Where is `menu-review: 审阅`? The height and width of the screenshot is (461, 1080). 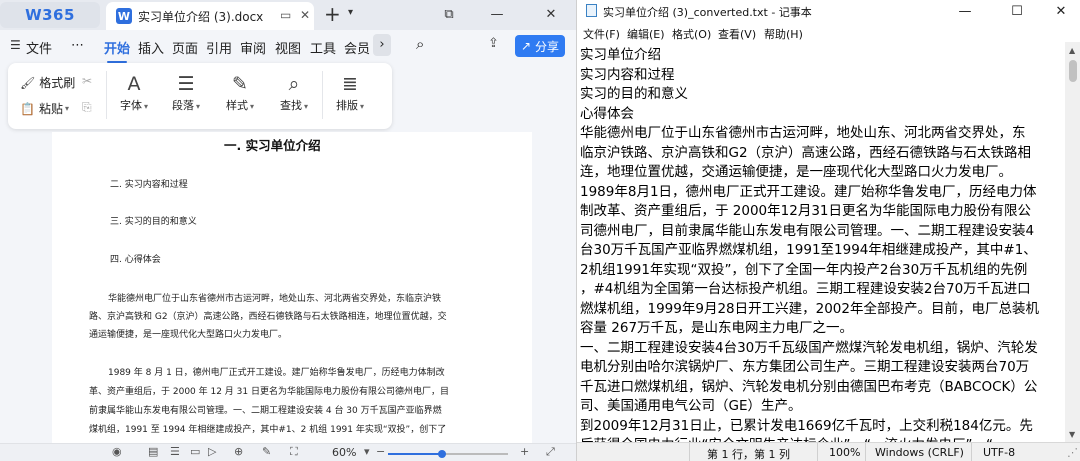
menu-review: 审阅 is located at coordinates (253, 47).